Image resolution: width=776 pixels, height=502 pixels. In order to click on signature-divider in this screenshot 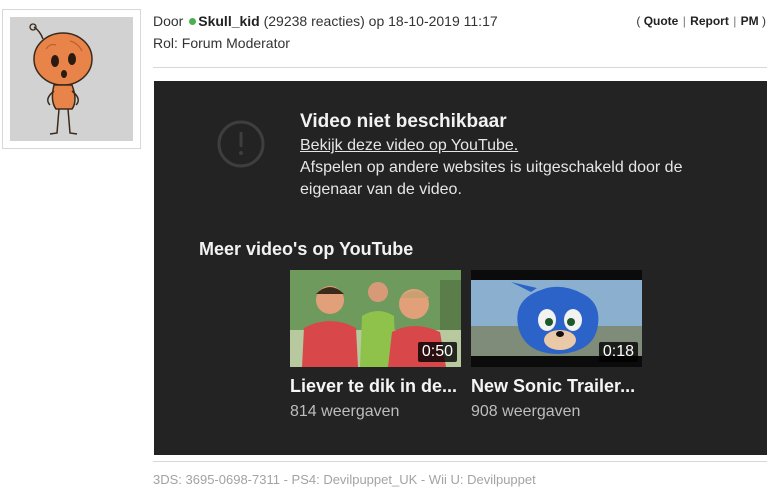, I will do `click(460, 461)`.